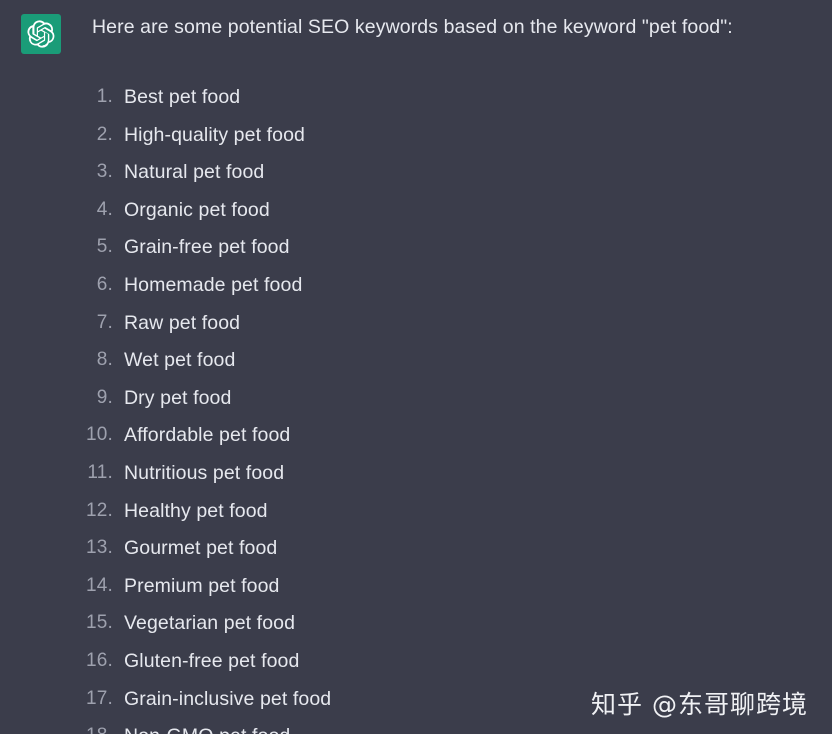 Image resolution: width=832 pixels, height=734 pixels. I want to click on list-item: 8. Wet pet food, so click(416, 366).